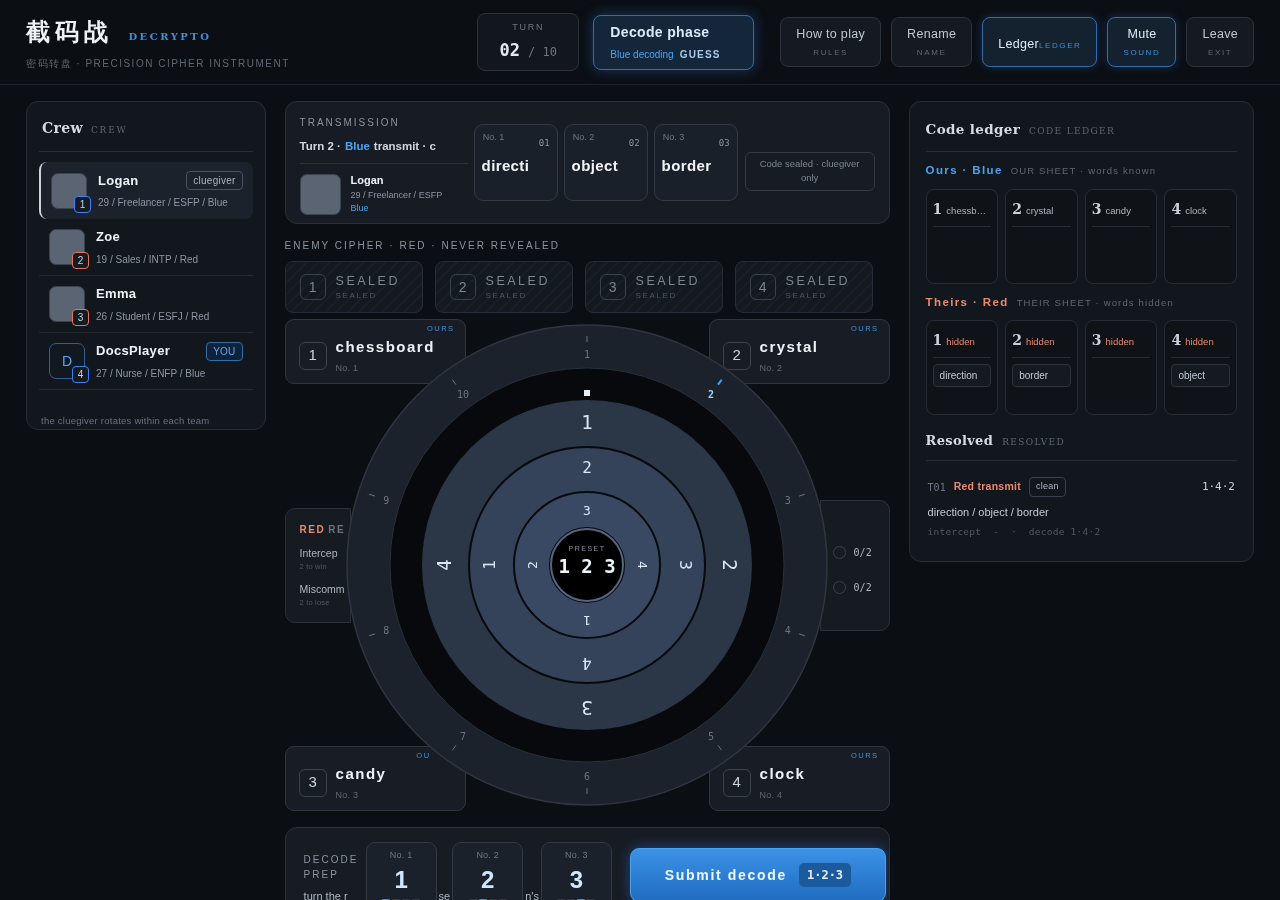 This screenshot has width=1280, height=900. Describe the element at coordinates (151, 373) in the screenshot. I see `player-info: 27 / Nurse / ENFP / Blue` at that location.